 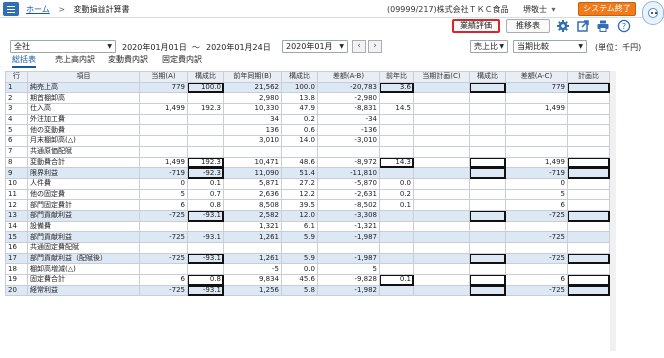 What do you see at coordinates (307, 173) in the screenshot?
I see `table-row: 9 限界利益 -719 -92.3 11,090 51.4 -11,810 -719` at bounding box center [307, 173].